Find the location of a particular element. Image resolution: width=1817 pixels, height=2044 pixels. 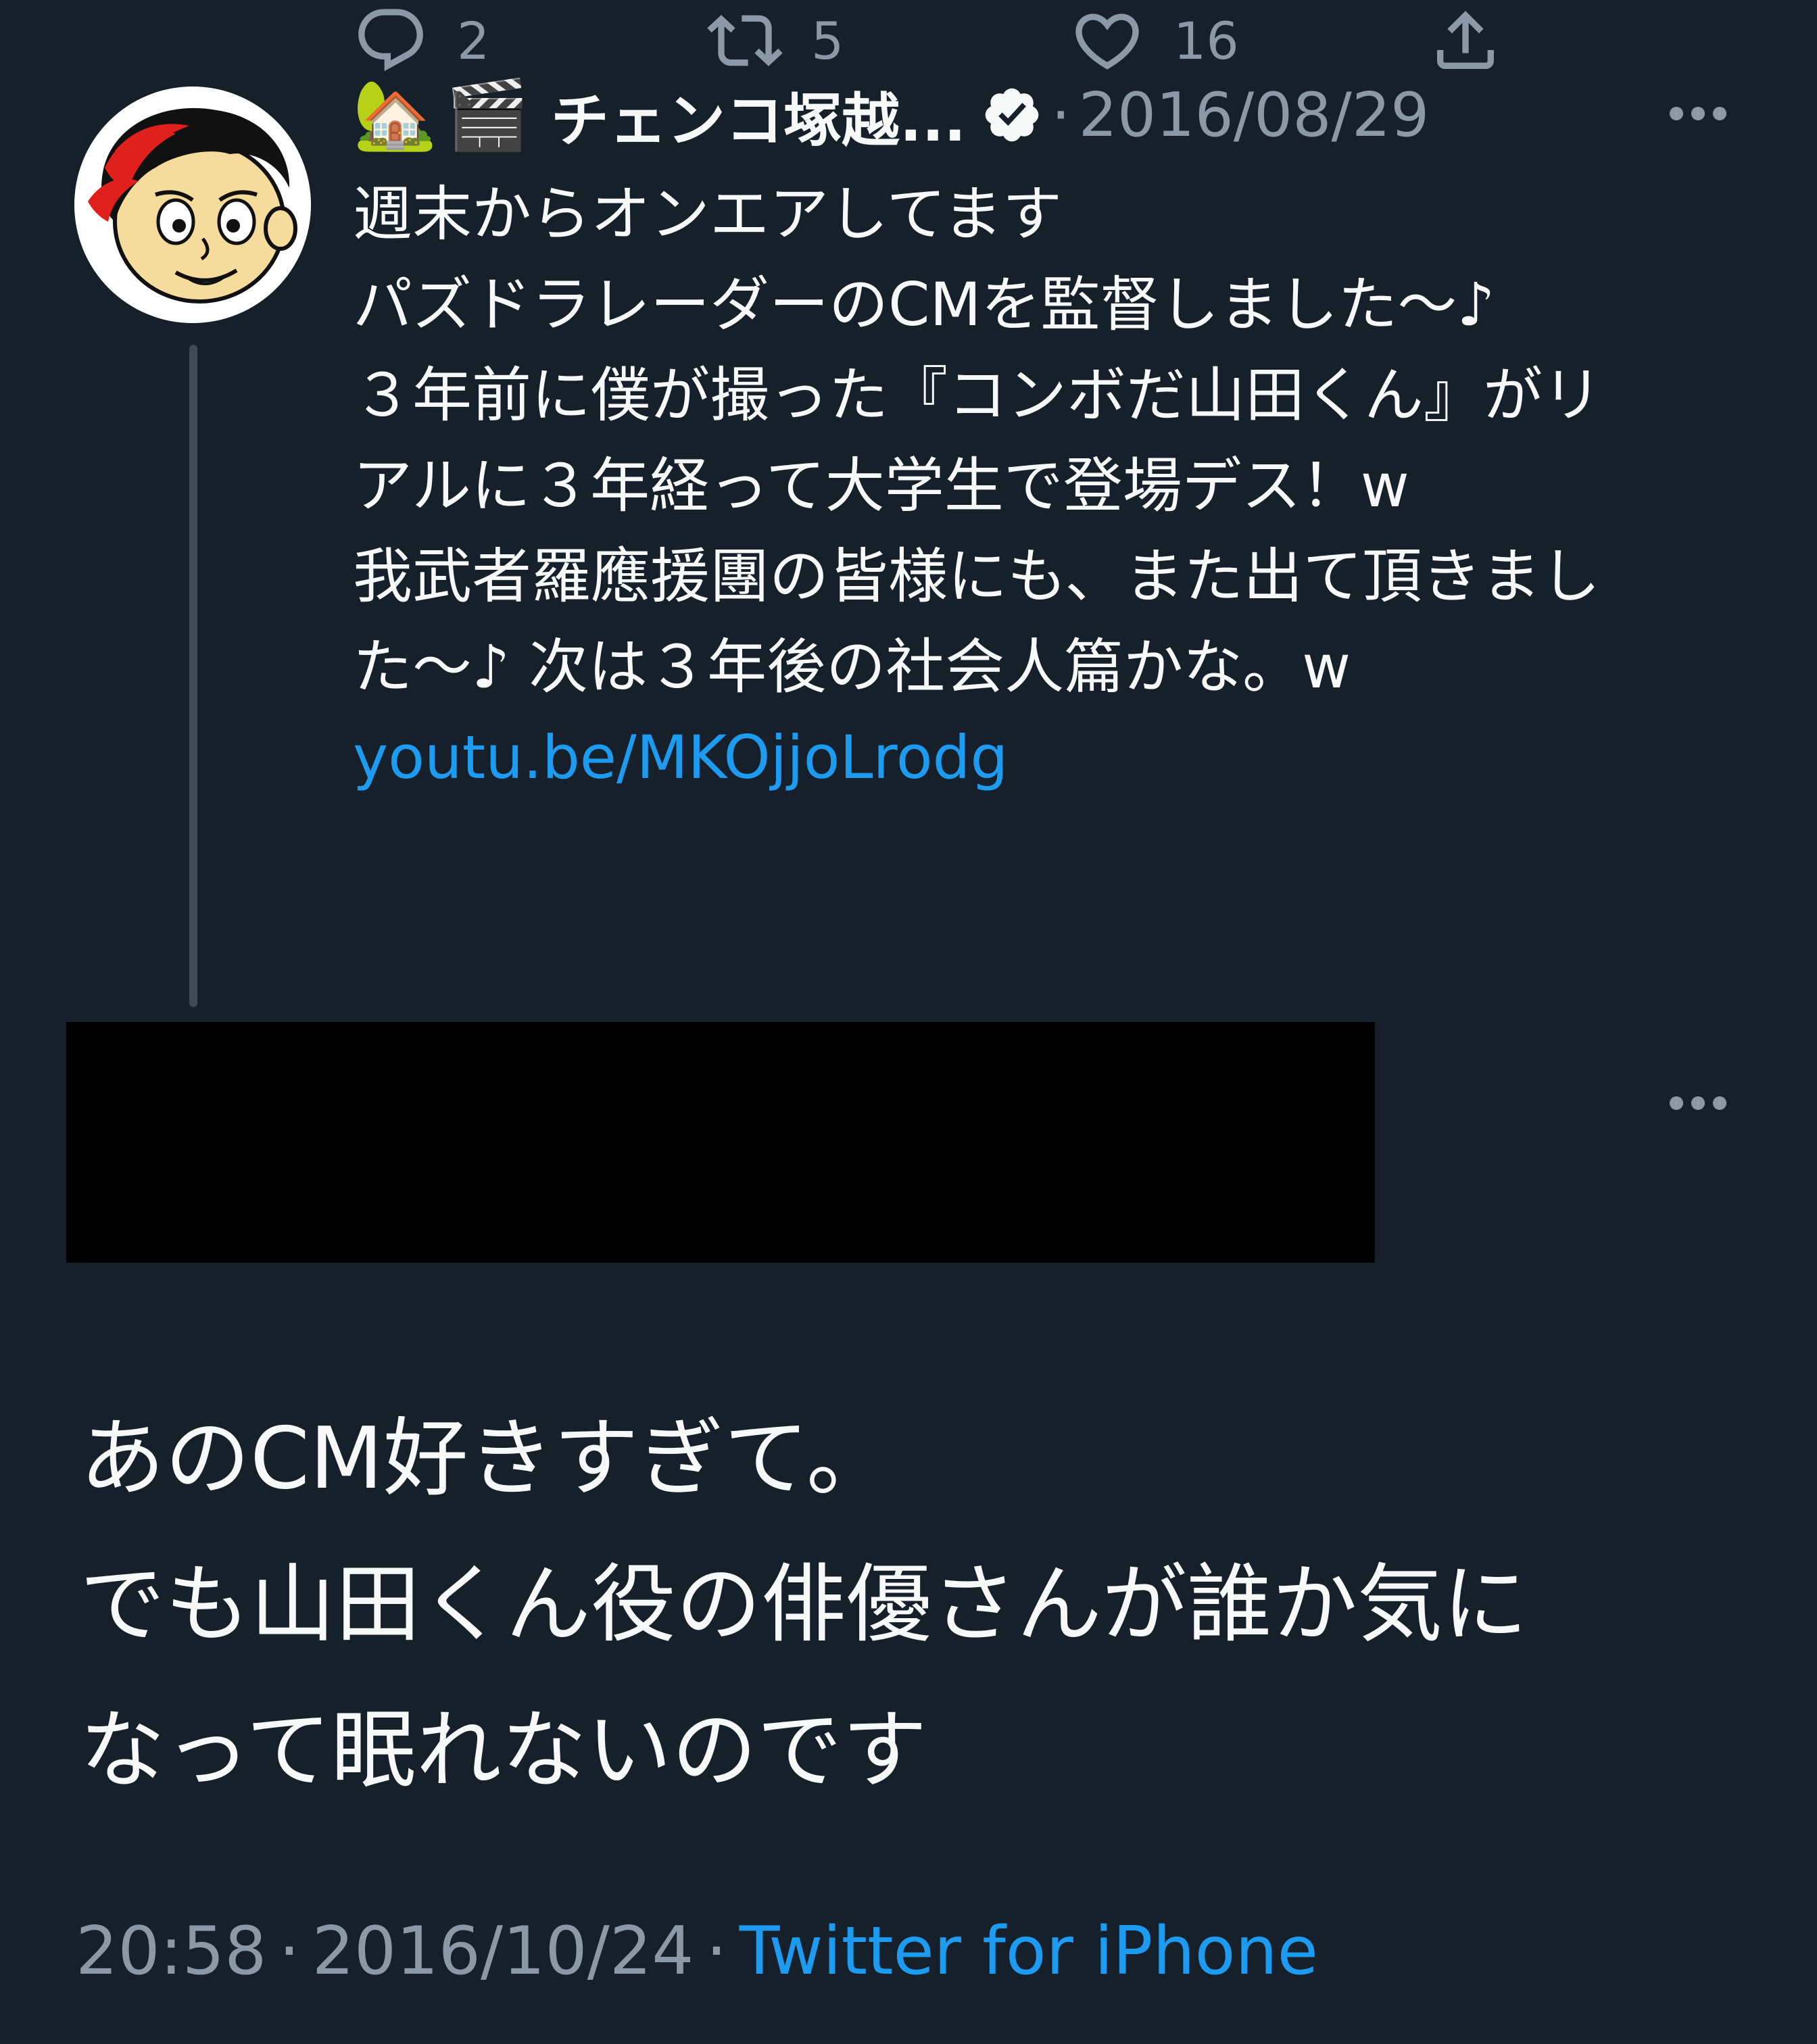

tweet-text-line: ３年前に僕が撮った『コンボだ山田くん』がリ is located at coordinates (978, 395).